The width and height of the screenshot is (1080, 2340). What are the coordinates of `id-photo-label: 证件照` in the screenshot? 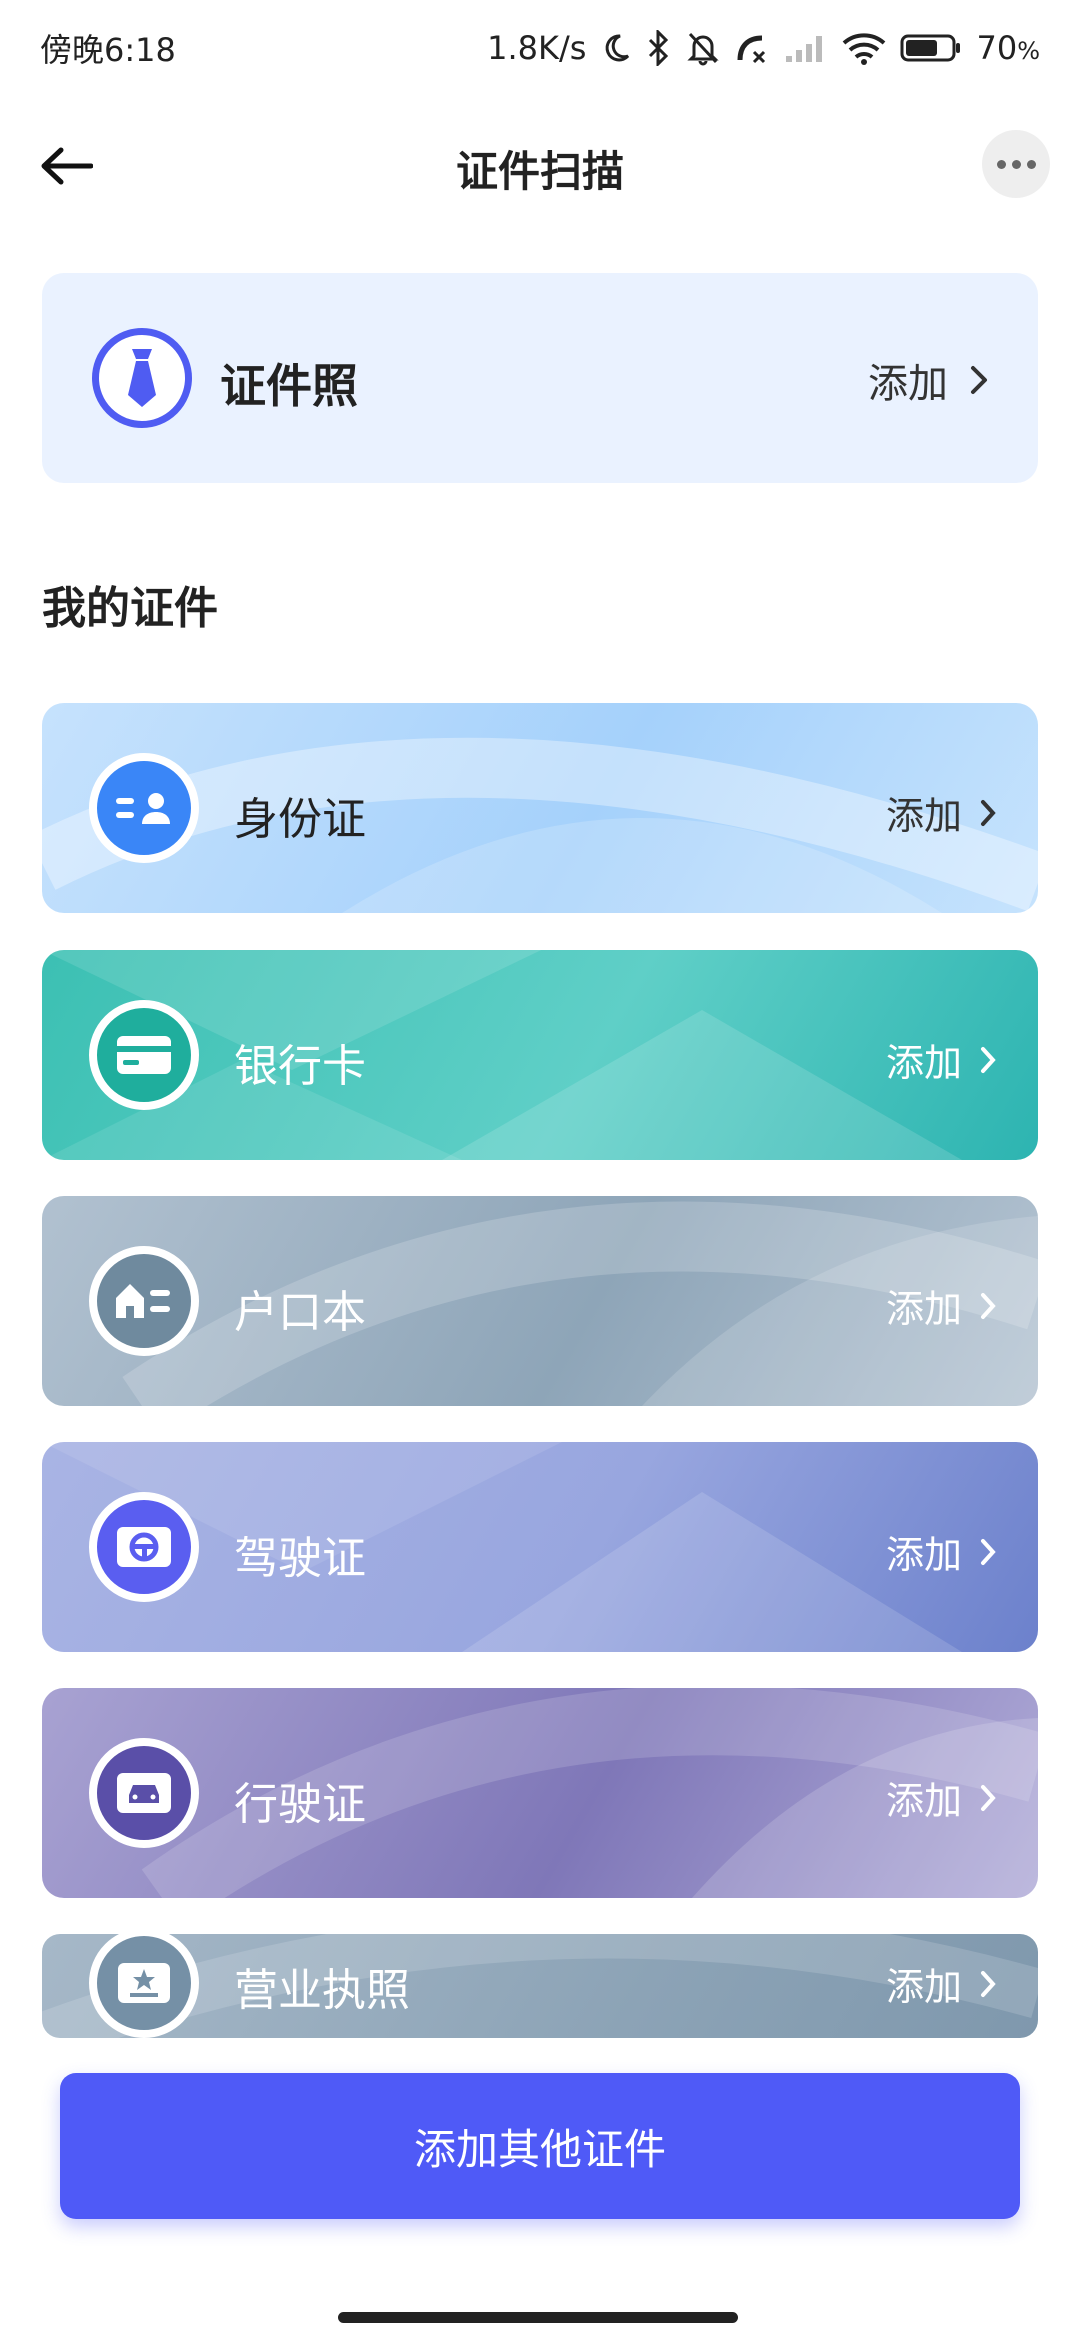 It's located at (289, 386).